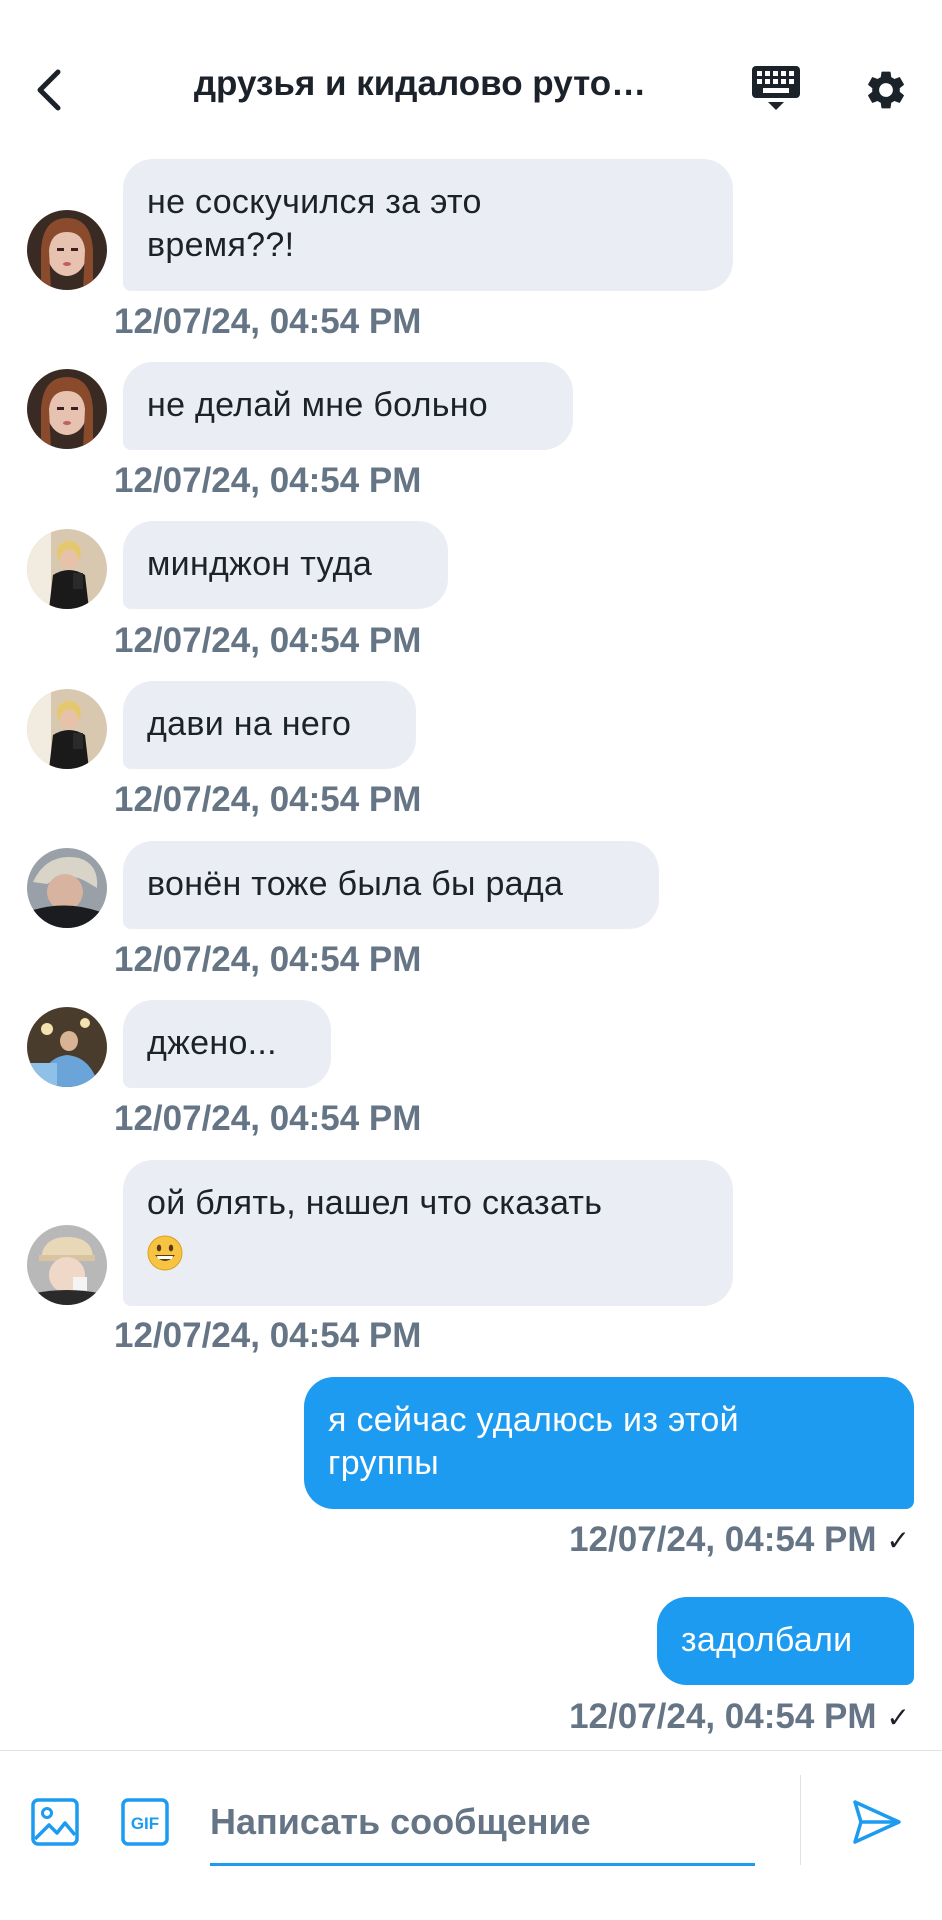 Image resolution: width=942 pixels, height=1920 pixels. I want to click on message-input-wrapper, so click(482, 1823).